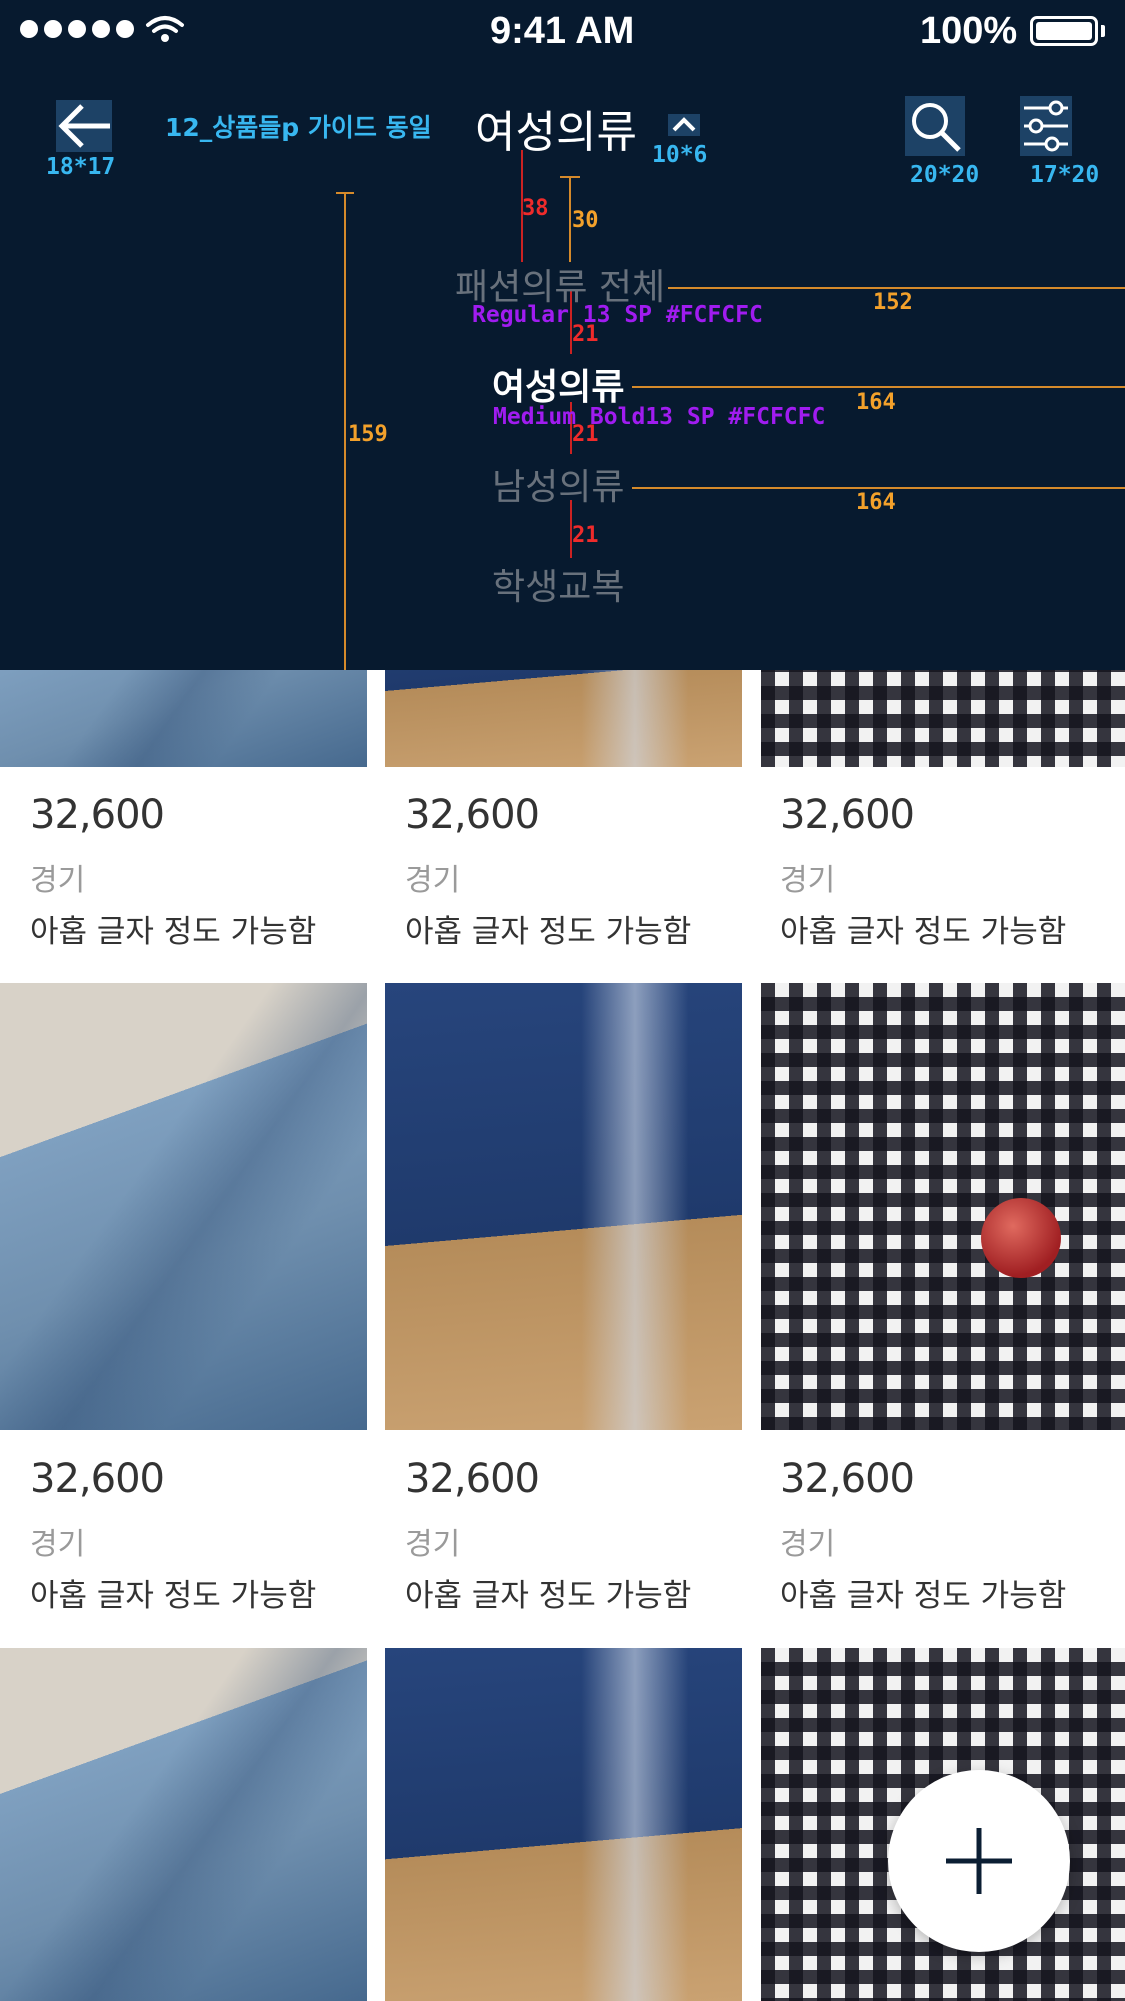  Describe the element at coordinates (165, 29) in the screenshot. I see `wifi-icon` at that location.